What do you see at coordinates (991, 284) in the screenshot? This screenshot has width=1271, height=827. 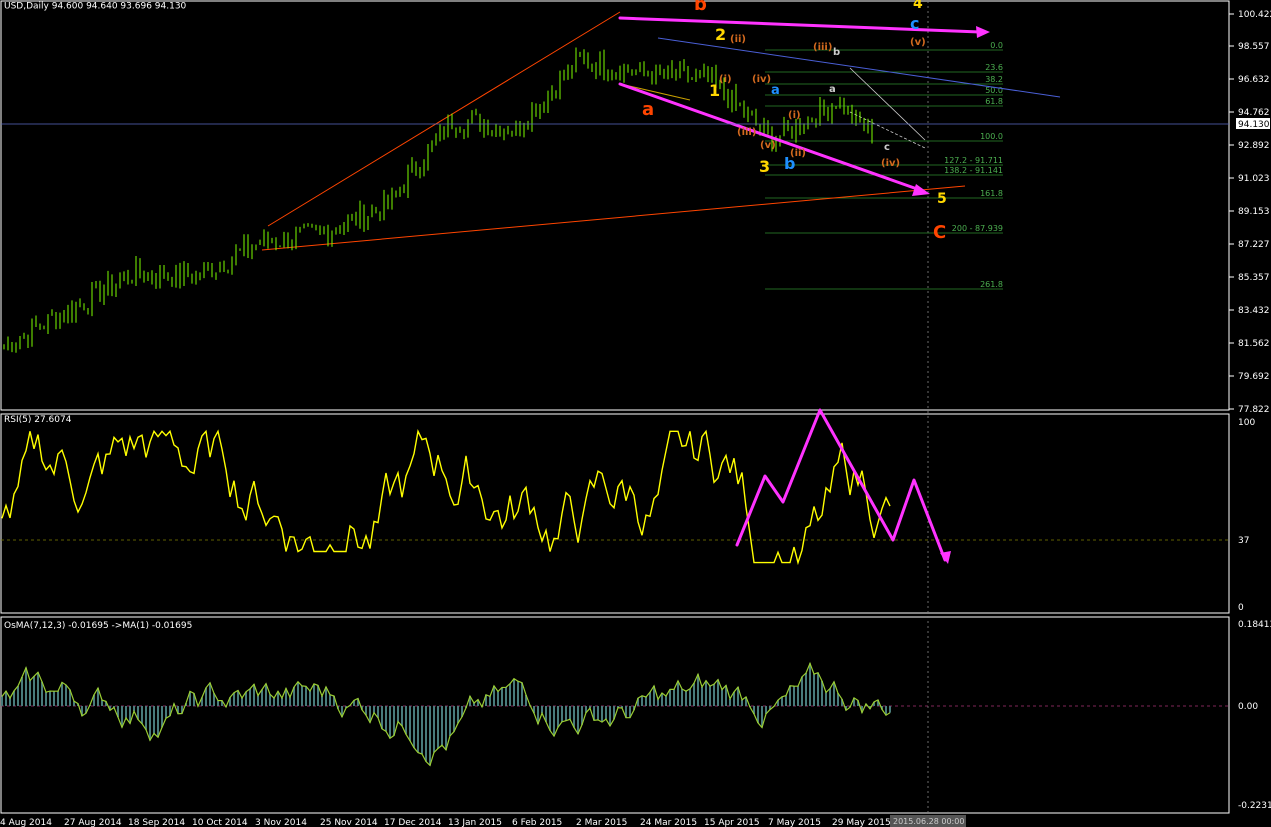 I see `fib-label: 261.8` at bounding box center [991, 284].